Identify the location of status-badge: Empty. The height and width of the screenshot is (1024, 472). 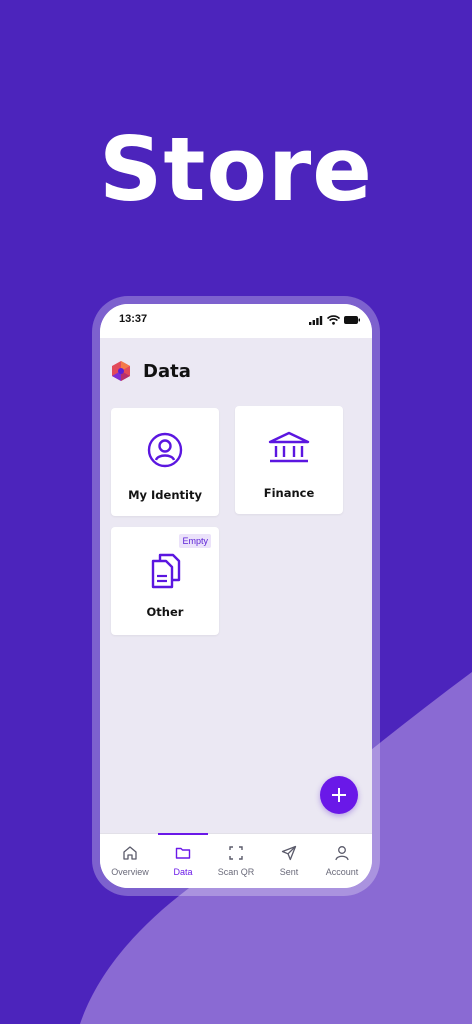
(195, 541).